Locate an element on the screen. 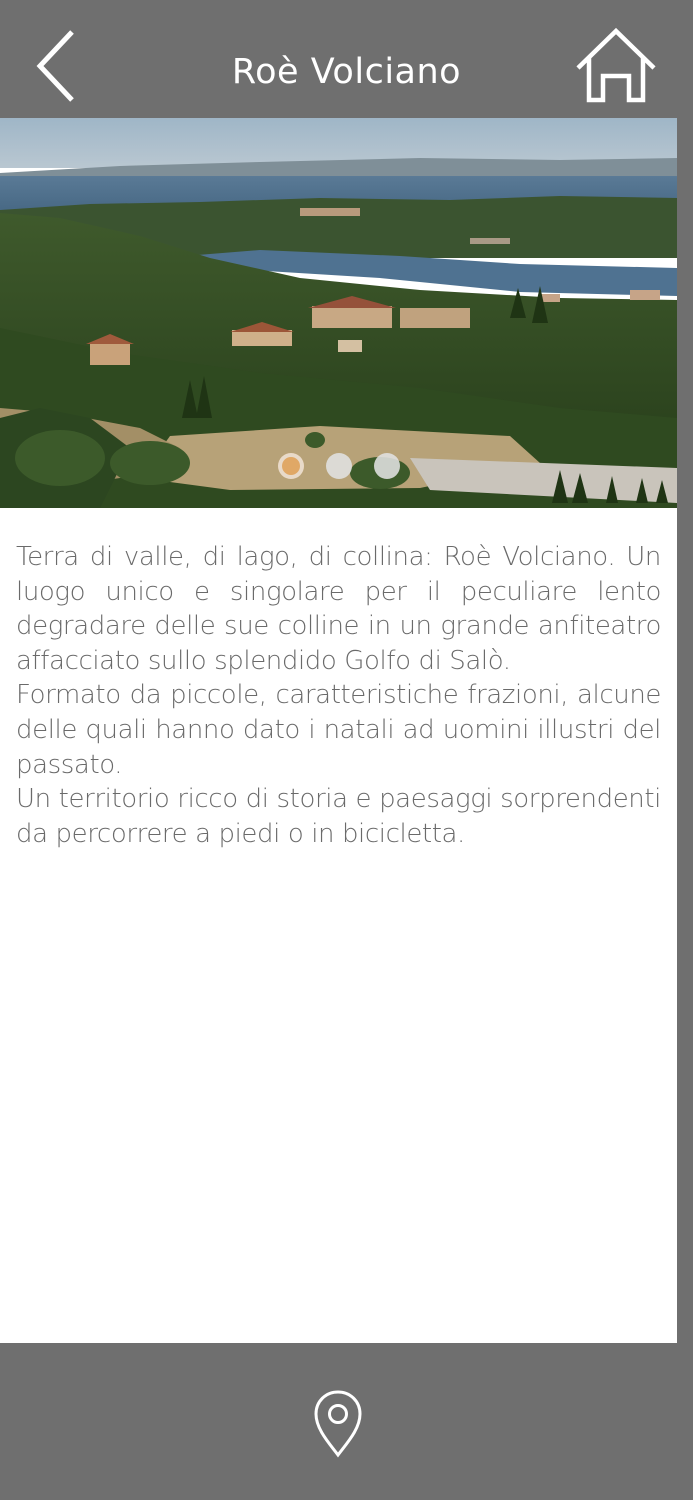  top-bar: Roè Volciano is located at coordinates (346, 59).